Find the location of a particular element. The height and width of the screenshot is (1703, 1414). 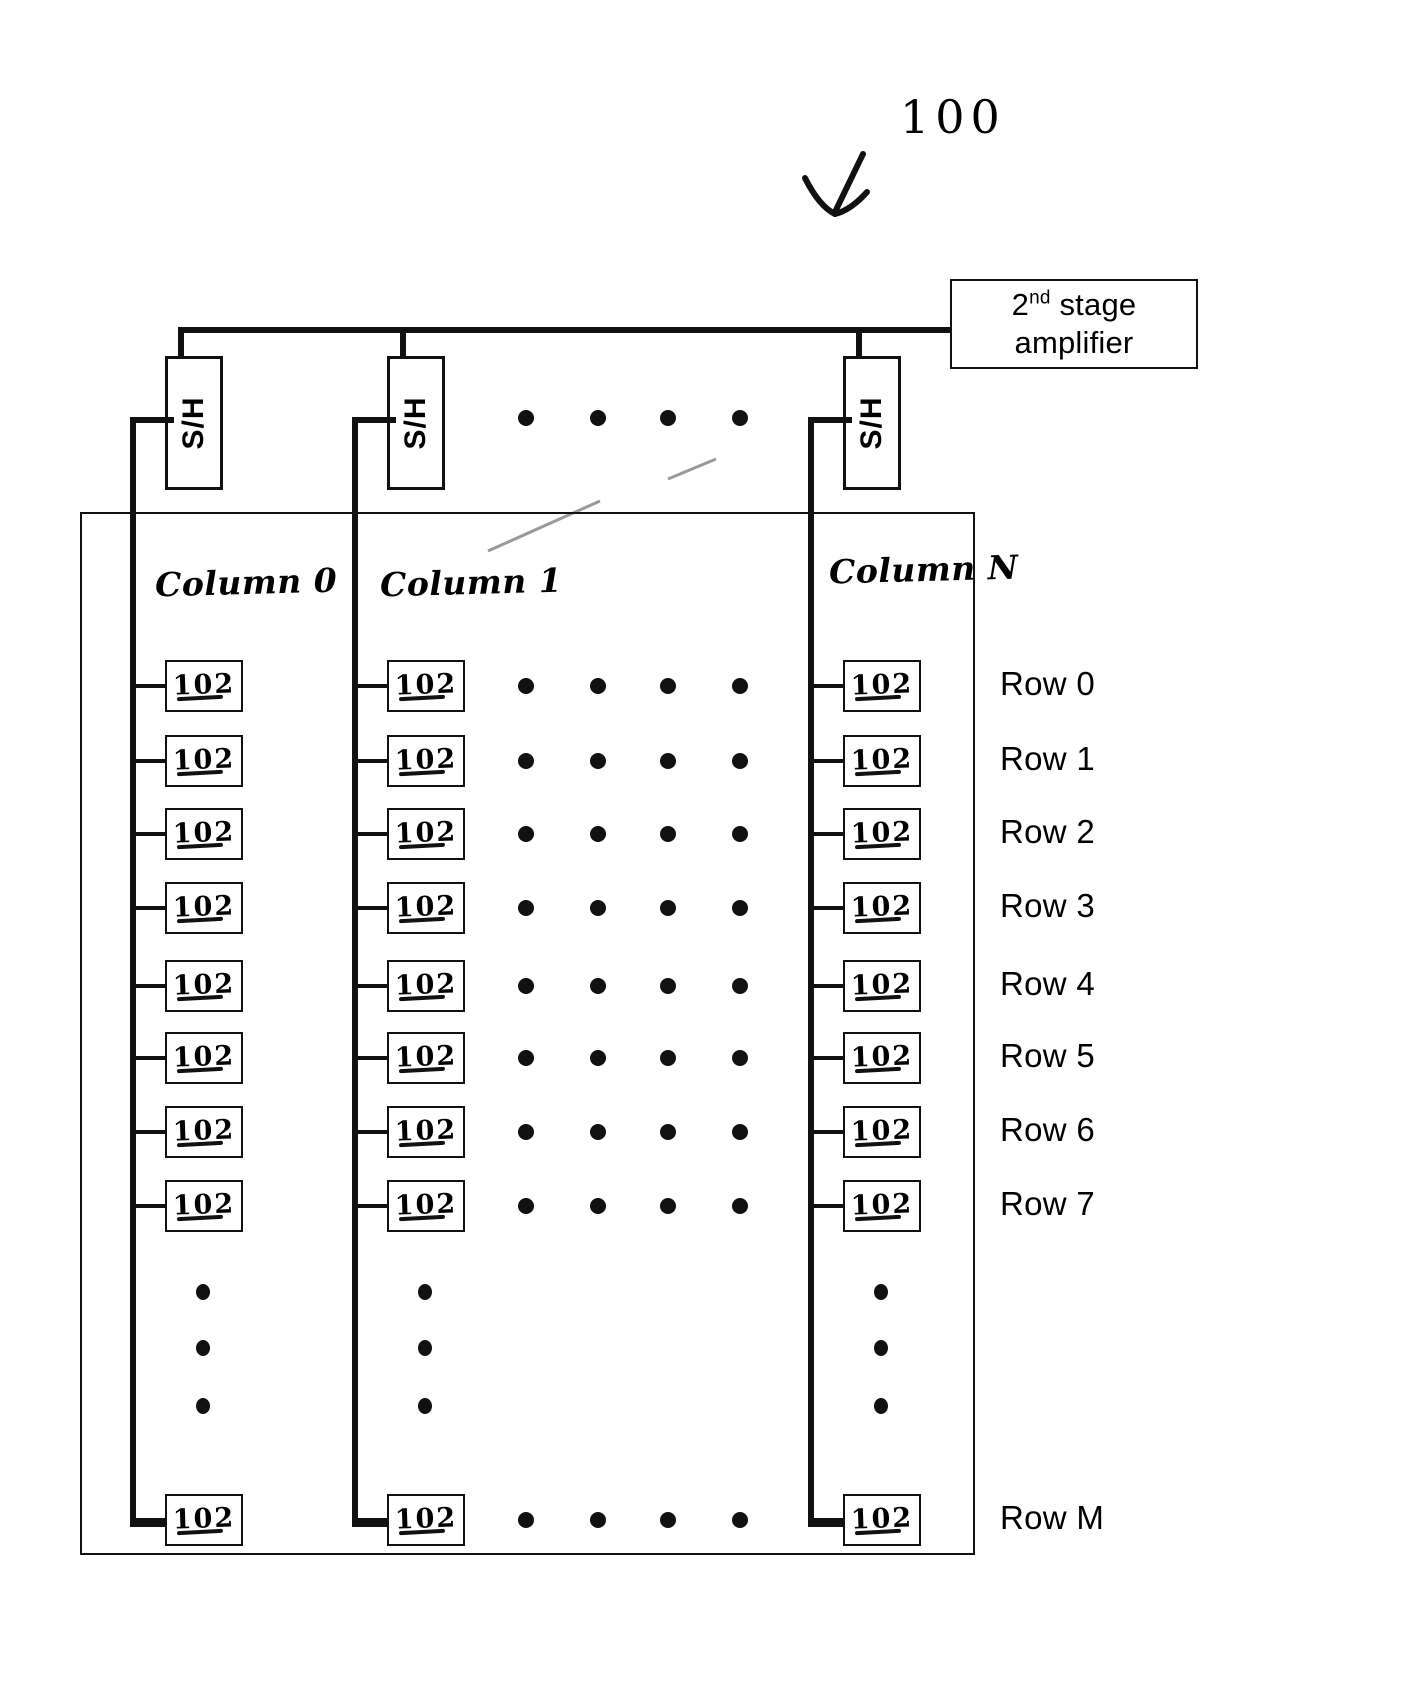

sample-hold-colN: S/H is located at coordinates (872, 423).